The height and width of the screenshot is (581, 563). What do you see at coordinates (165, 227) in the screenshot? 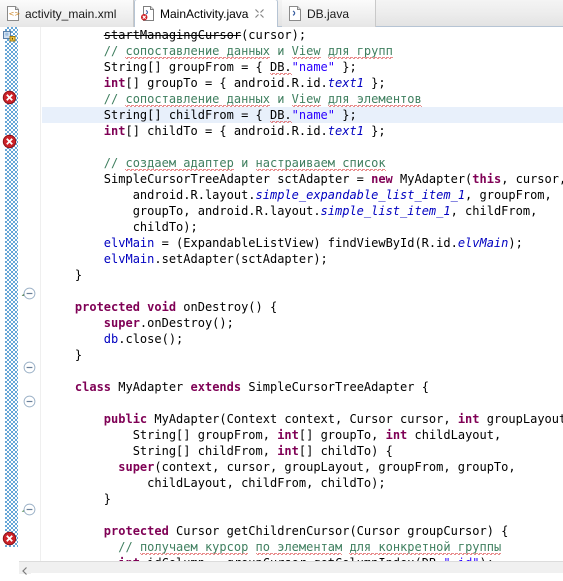
I see `code-line-text: childTo);` at bounding box center [165, 227].